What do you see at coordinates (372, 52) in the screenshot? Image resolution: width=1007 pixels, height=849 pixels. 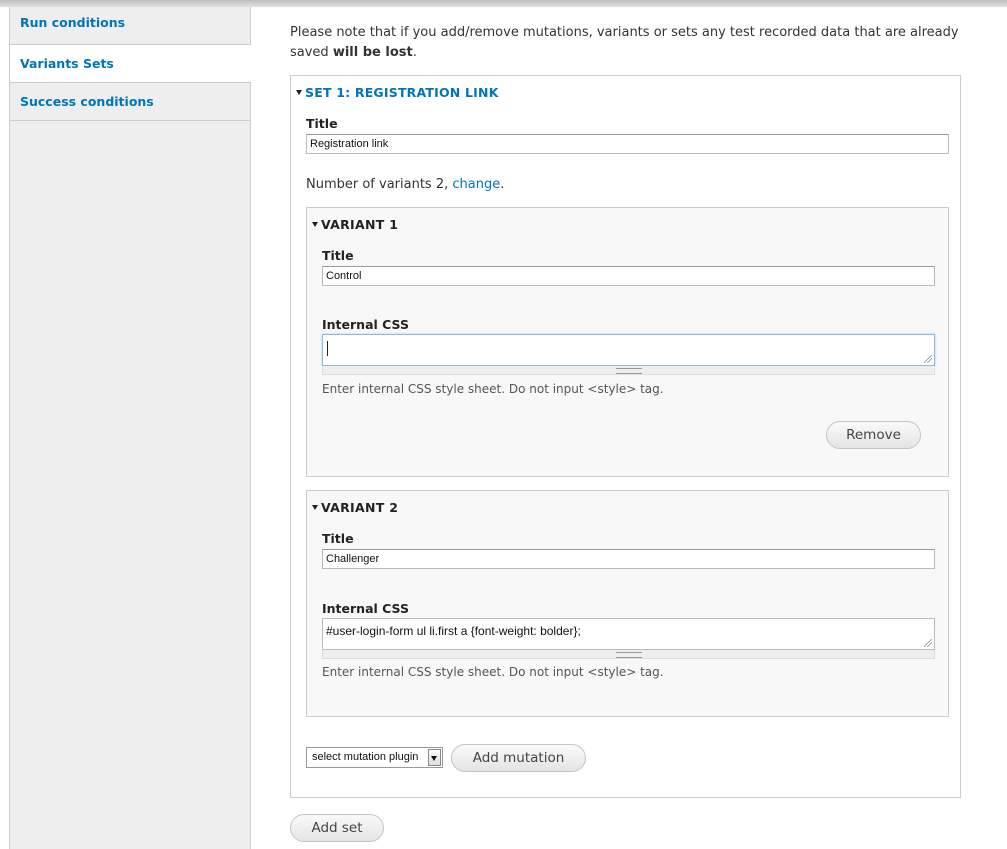 I see `notice-bold: will be lost` at bounding box center [372, 52].